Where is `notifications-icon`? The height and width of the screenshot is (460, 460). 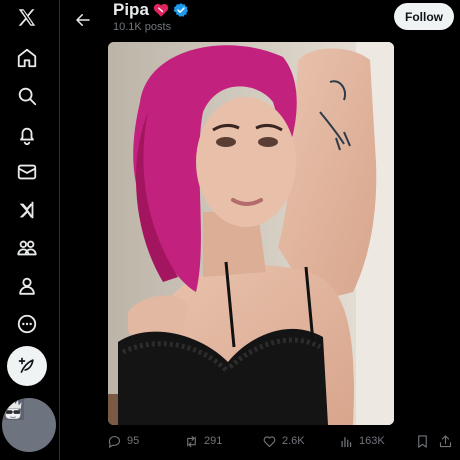 notifications-icon is located at coordinates (27, 135).